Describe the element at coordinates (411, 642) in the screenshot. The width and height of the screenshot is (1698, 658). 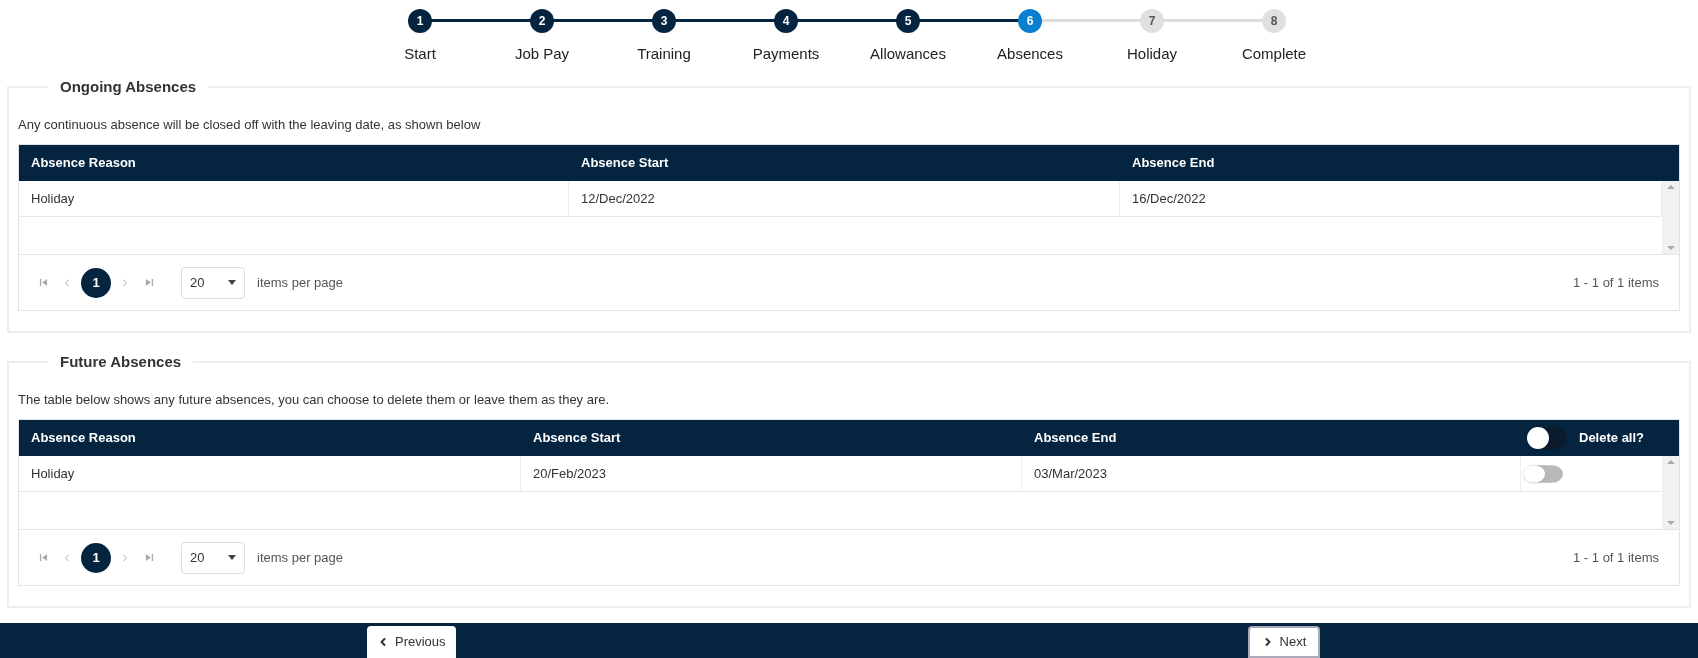
I see `previous-button: Previous` at that location.